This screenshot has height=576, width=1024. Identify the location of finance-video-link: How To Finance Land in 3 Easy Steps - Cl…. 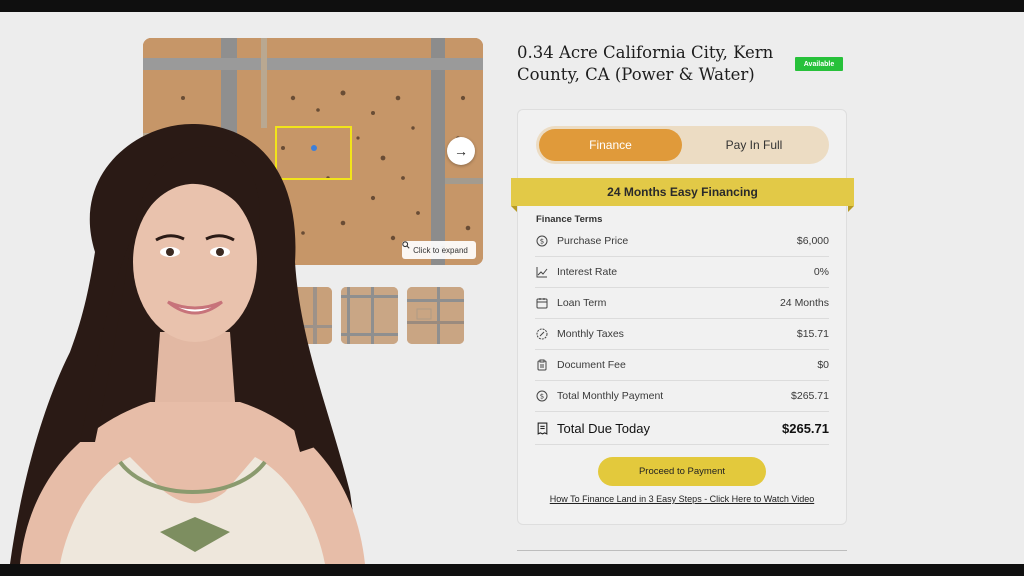
(682, 499).